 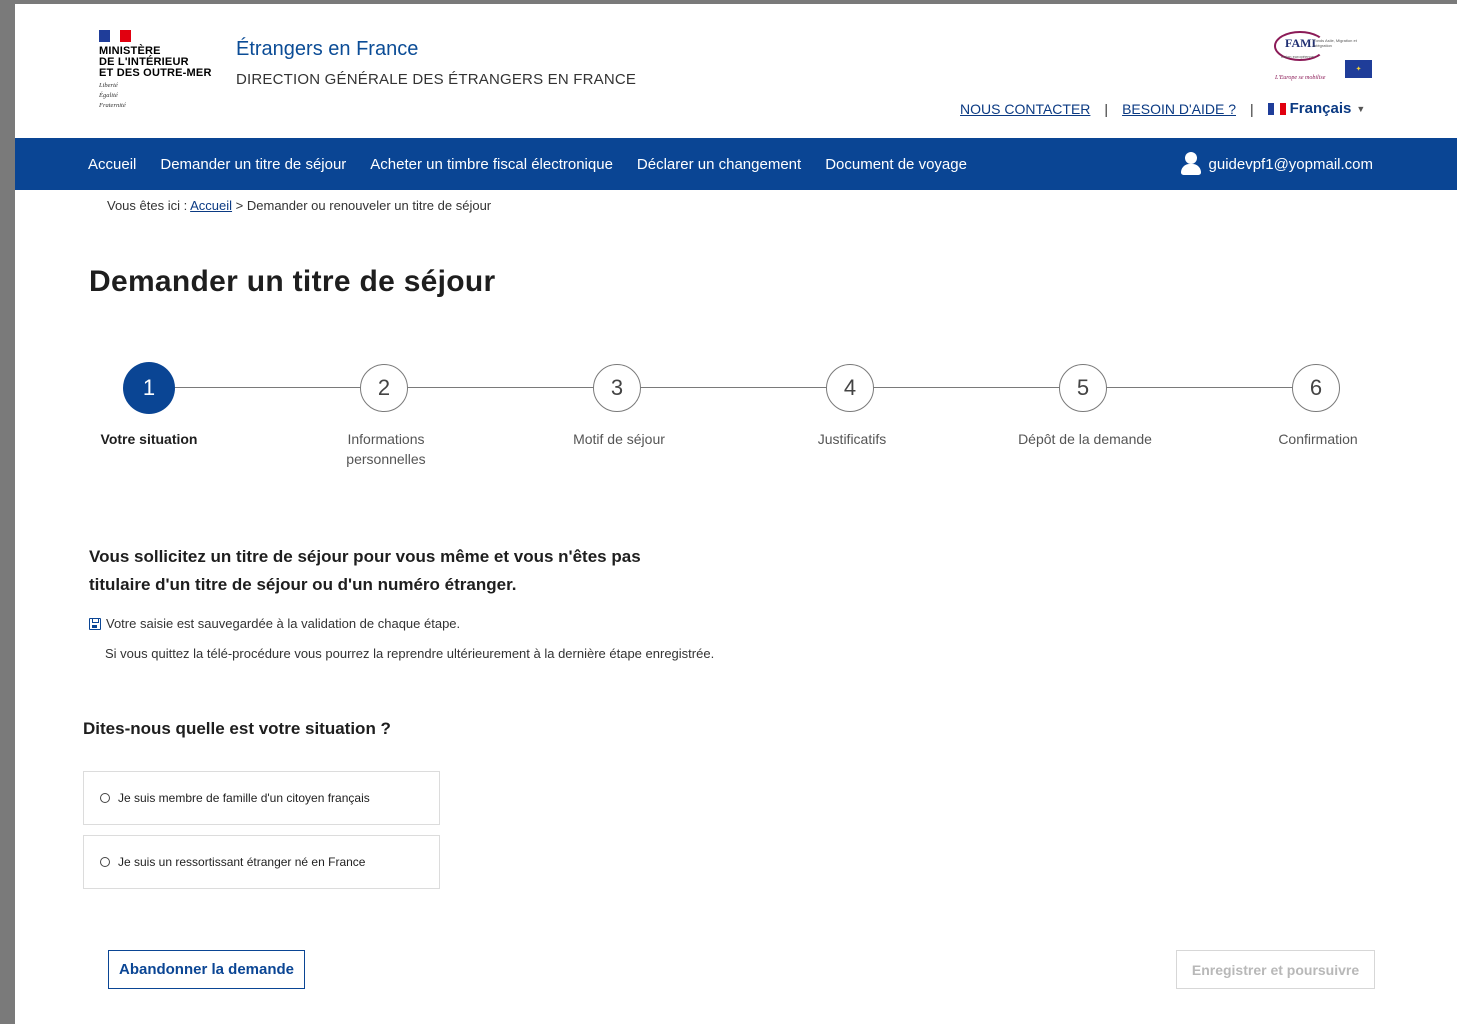 What do you see at coordinates (1318, 439) in the screenshot?
I see `step-6-label: Confirmation` at bounding box center [1318, 439].